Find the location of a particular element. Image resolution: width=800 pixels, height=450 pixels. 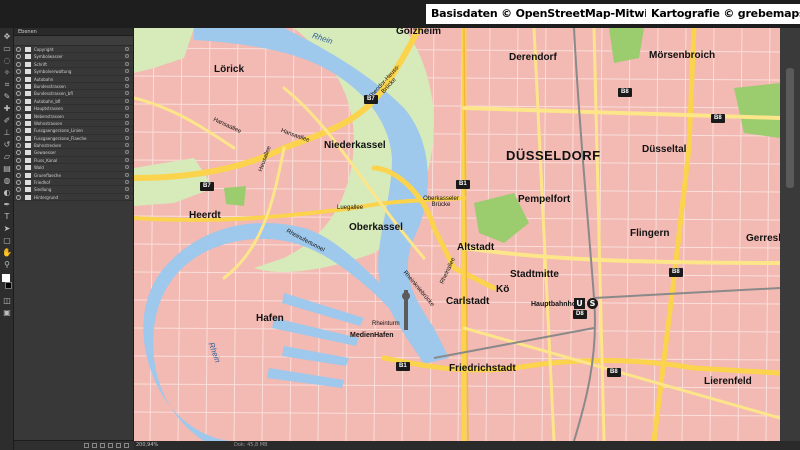

layer-row: Wohnstrassen is located at coordinates (73, 124).